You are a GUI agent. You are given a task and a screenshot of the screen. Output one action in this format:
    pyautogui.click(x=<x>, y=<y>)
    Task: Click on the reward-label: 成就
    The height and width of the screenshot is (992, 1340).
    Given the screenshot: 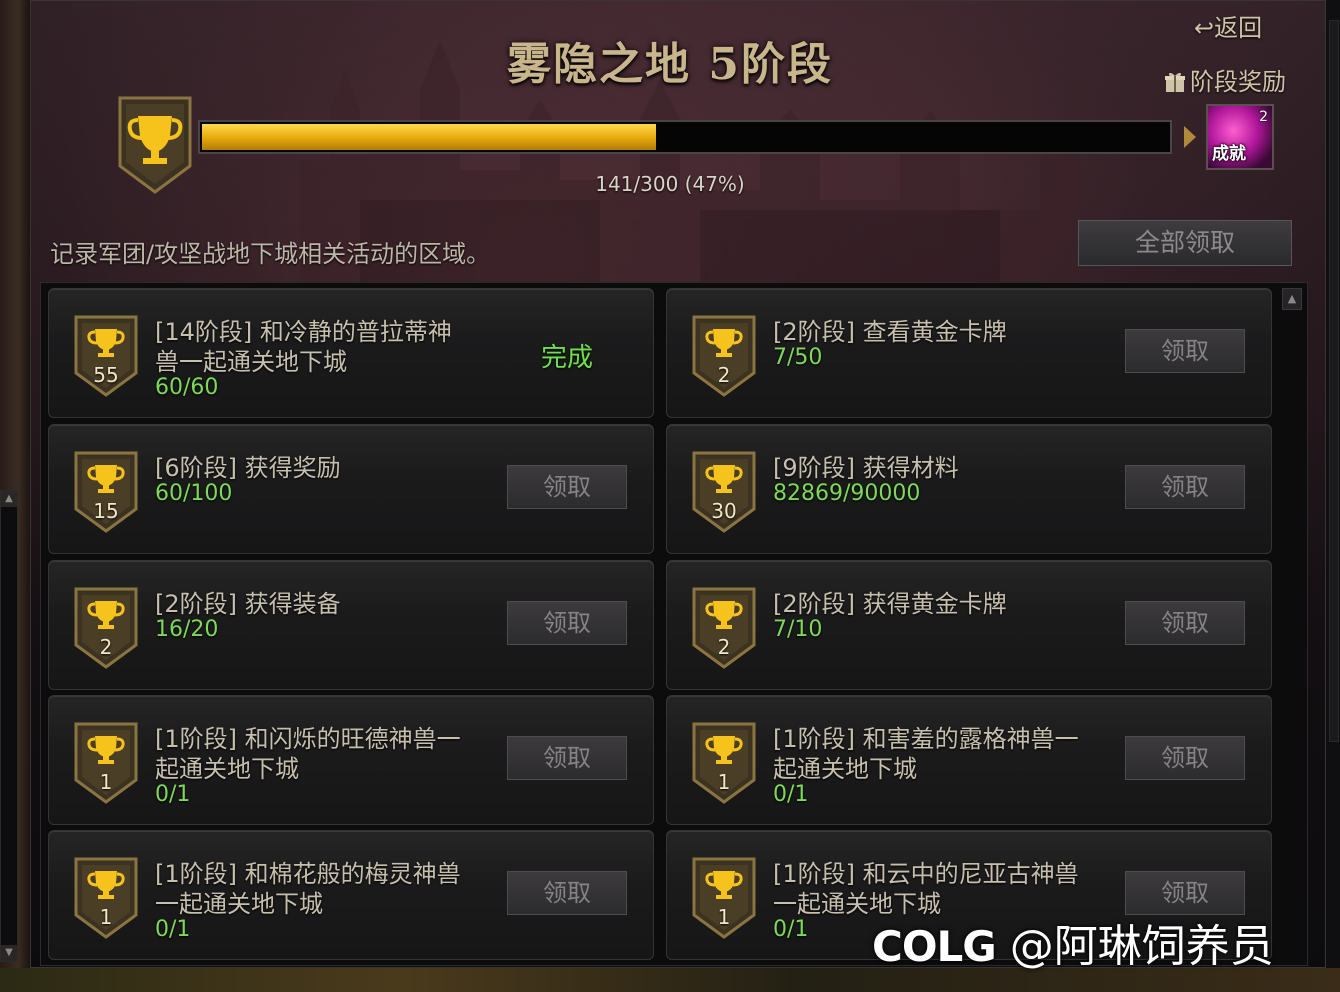 What is the action you would take?
    pyautogui.click(x=1229, y=154)
    